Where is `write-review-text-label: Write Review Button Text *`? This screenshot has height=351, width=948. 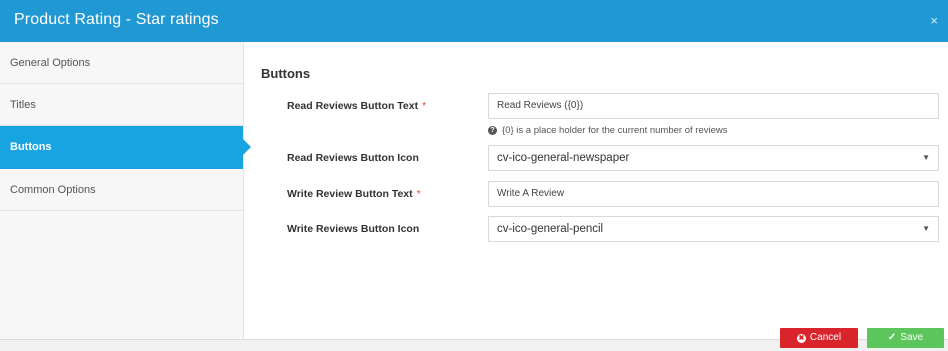
write-review-text-label: Write Review Button Text * is located at coordinates (354, 194).